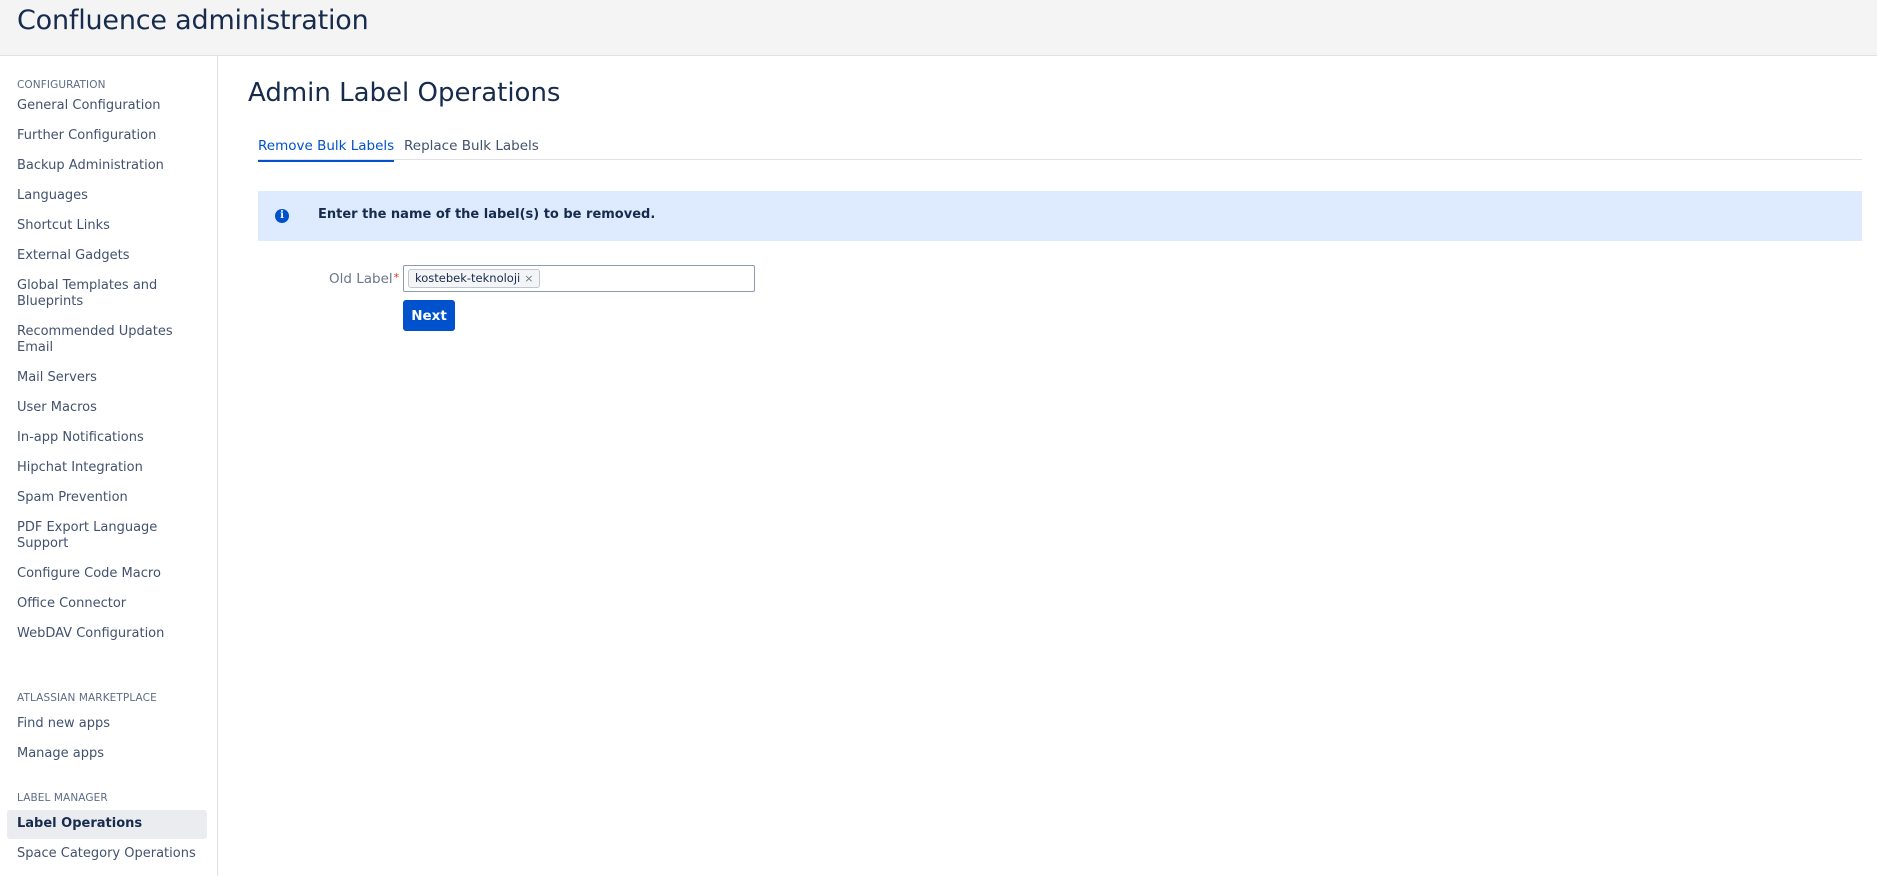 This screenshot has width=1877, height=876. Describe the element at coordinates (107, 106) in the screenshot. I see `sidebar-item-general-configuration: General Configuration` at that location.